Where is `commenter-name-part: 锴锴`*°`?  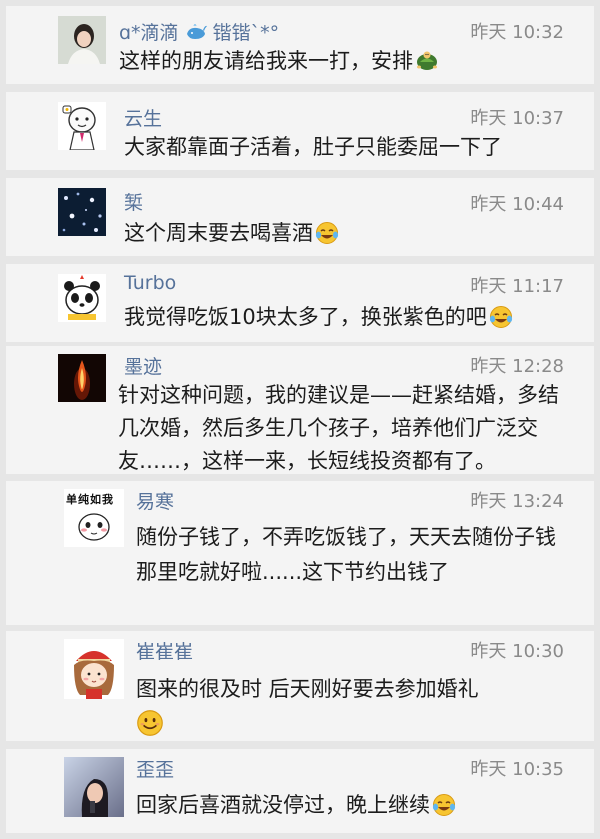 commenter-name-part: 锴锴`*° is located at coordinates (246, 33).